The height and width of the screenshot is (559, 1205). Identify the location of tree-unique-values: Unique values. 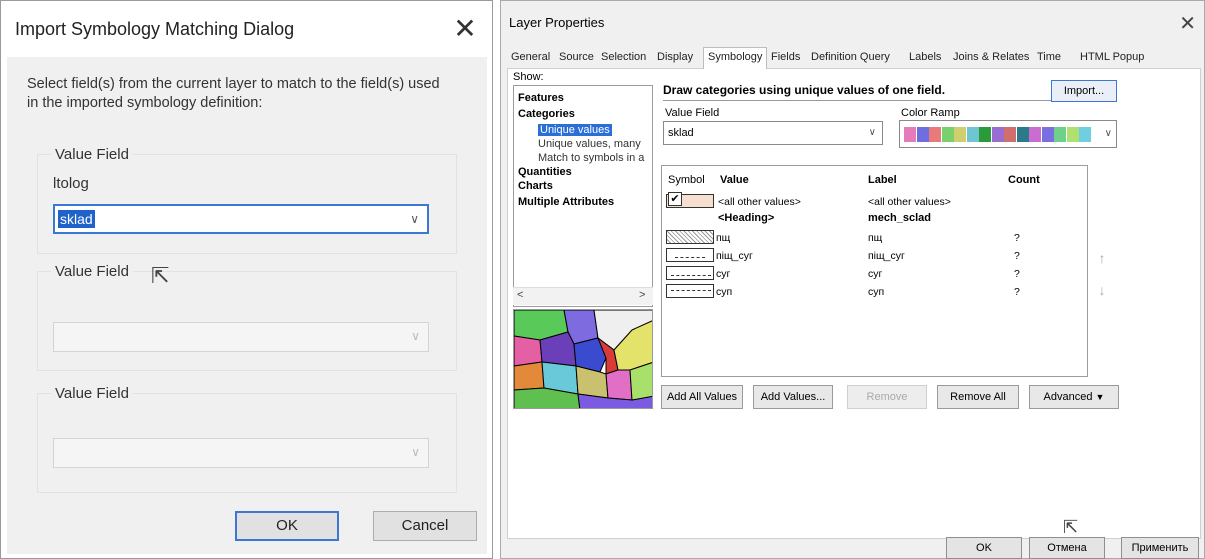
(575, 130).